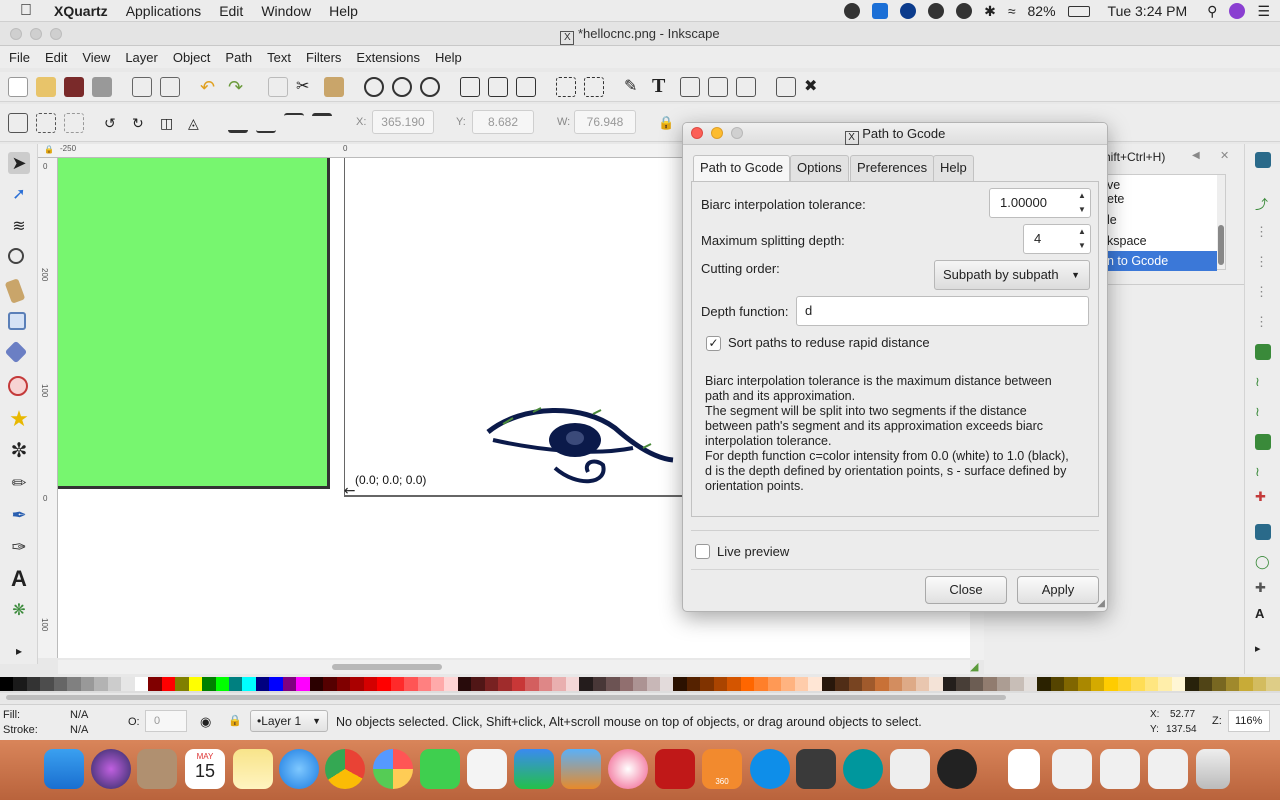 This screenshot has height=800, width=1280. Describe the element at coordinates (964, 11) in the screenshot. I see `m-status-icon` at that location.